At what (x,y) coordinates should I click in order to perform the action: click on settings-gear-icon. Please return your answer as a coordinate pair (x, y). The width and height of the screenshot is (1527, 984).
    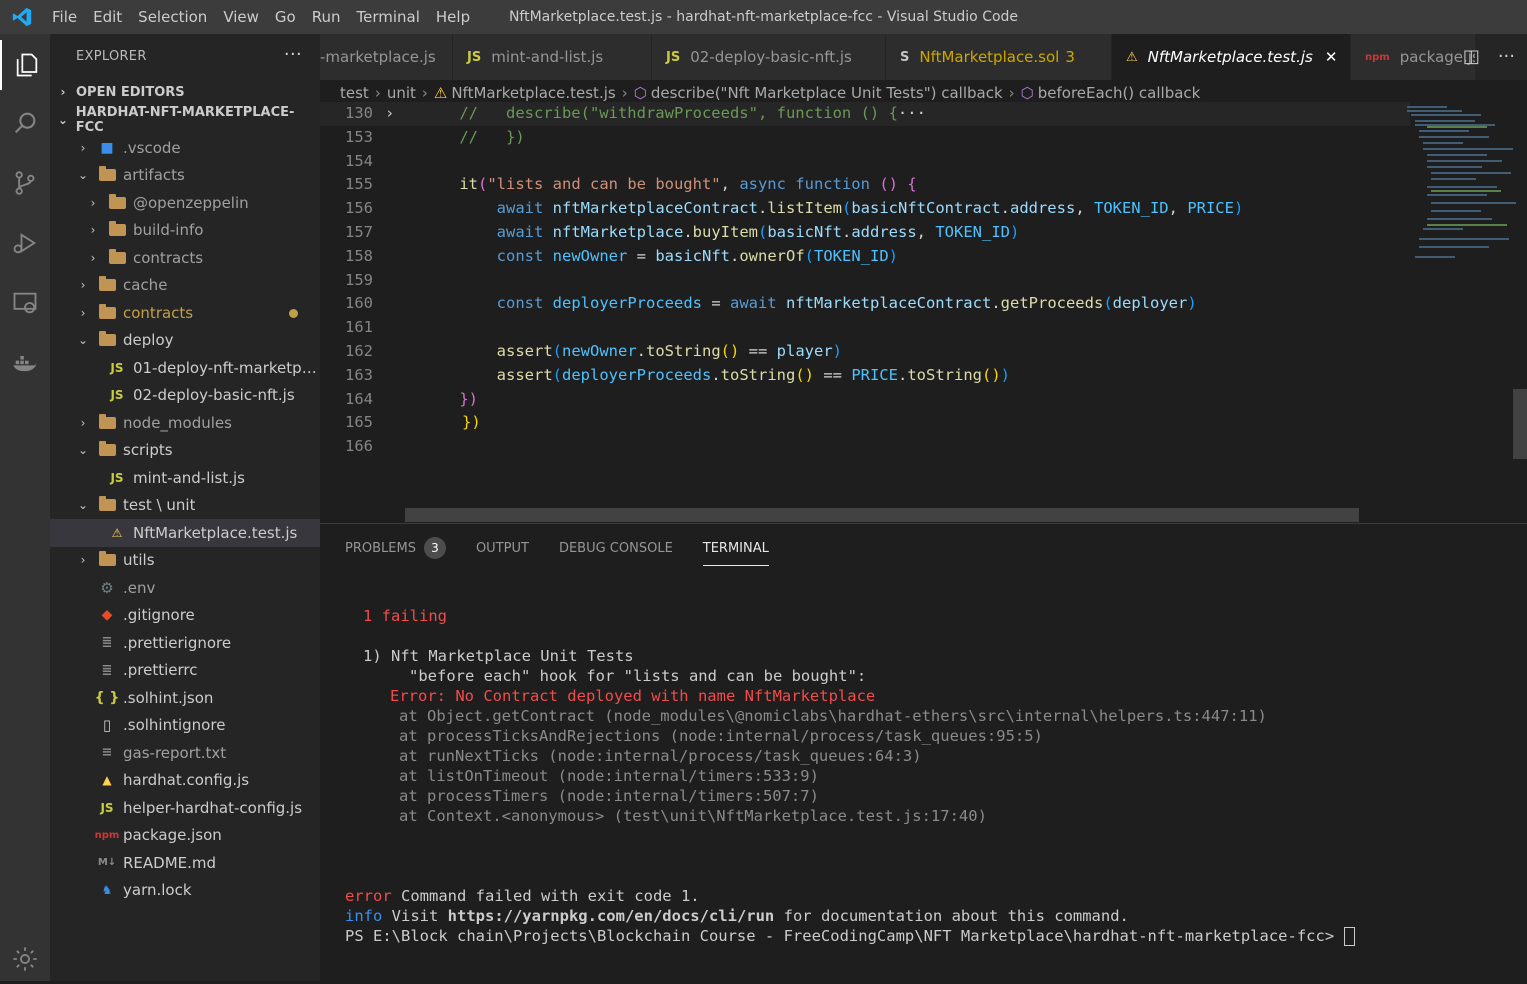
    Looking at the image, I should click on (25, 959).